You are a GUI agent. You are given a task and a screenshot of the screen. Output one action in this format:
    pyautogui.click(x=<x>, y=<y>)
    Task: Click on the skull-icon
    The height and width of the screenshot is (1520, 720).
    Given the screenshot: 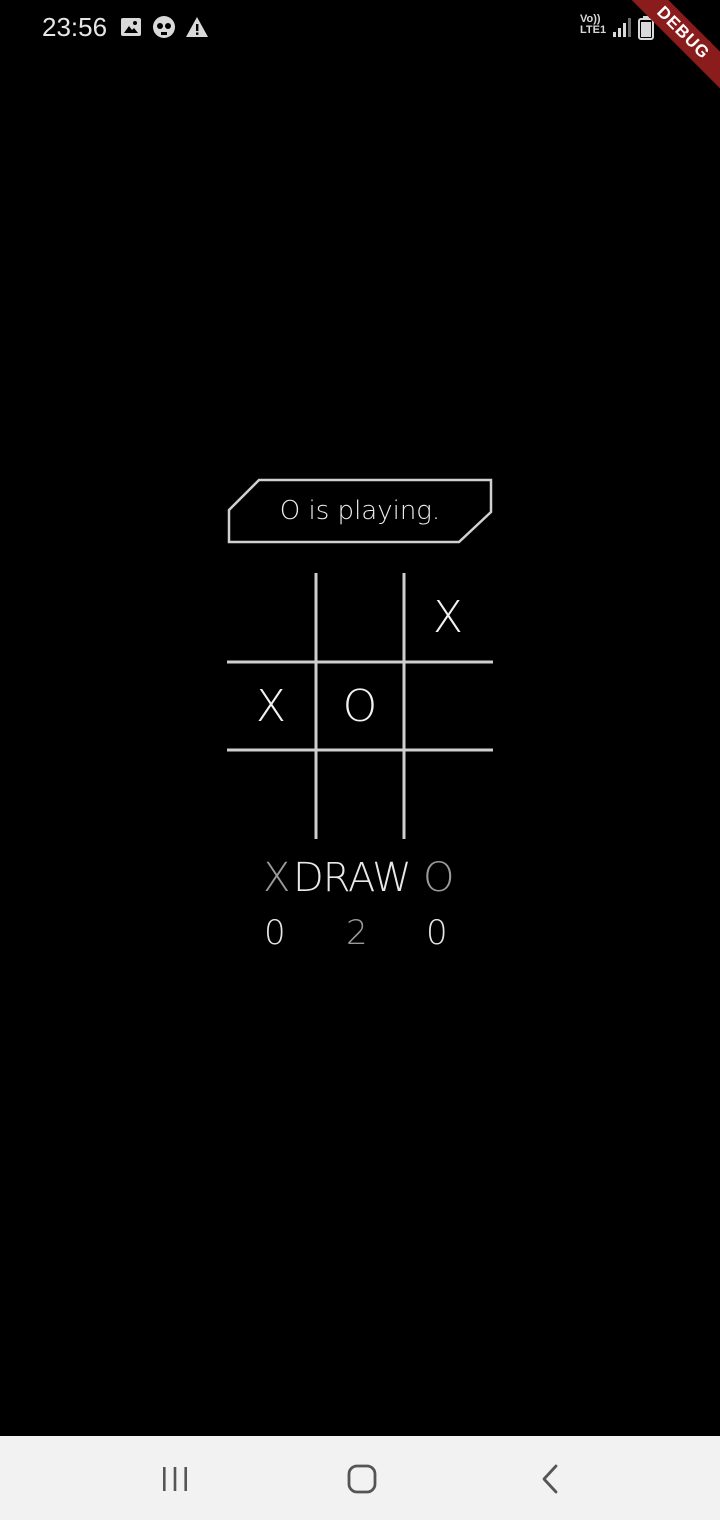 What is the action you would take?
    pyautogui.click(x=164, y=27)
    